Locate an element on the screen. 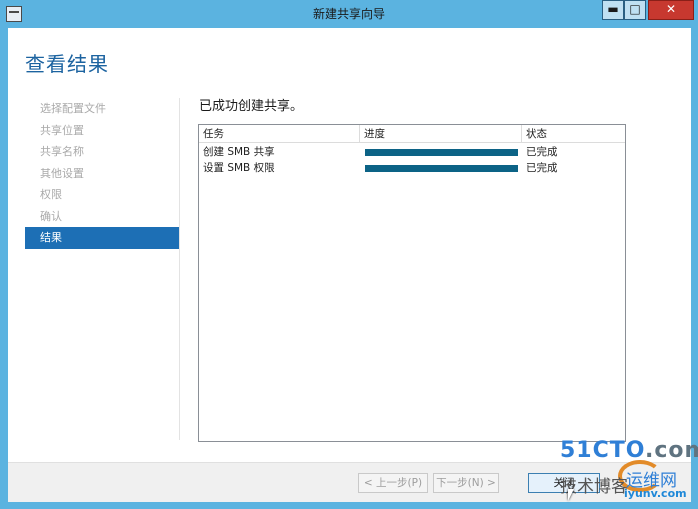 The height and width of the screenshot is (509, 698). grid-header: 任务 进度 状态 is located at coordinates (412, 134).